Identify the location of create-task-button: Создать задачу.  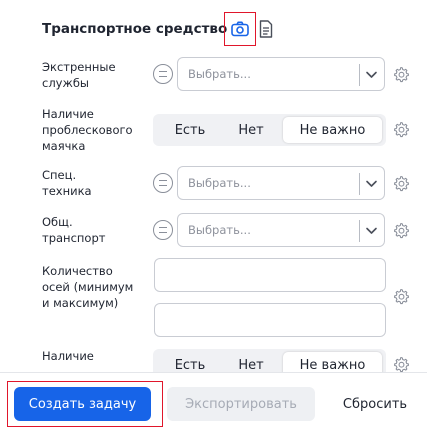
(82, 404).